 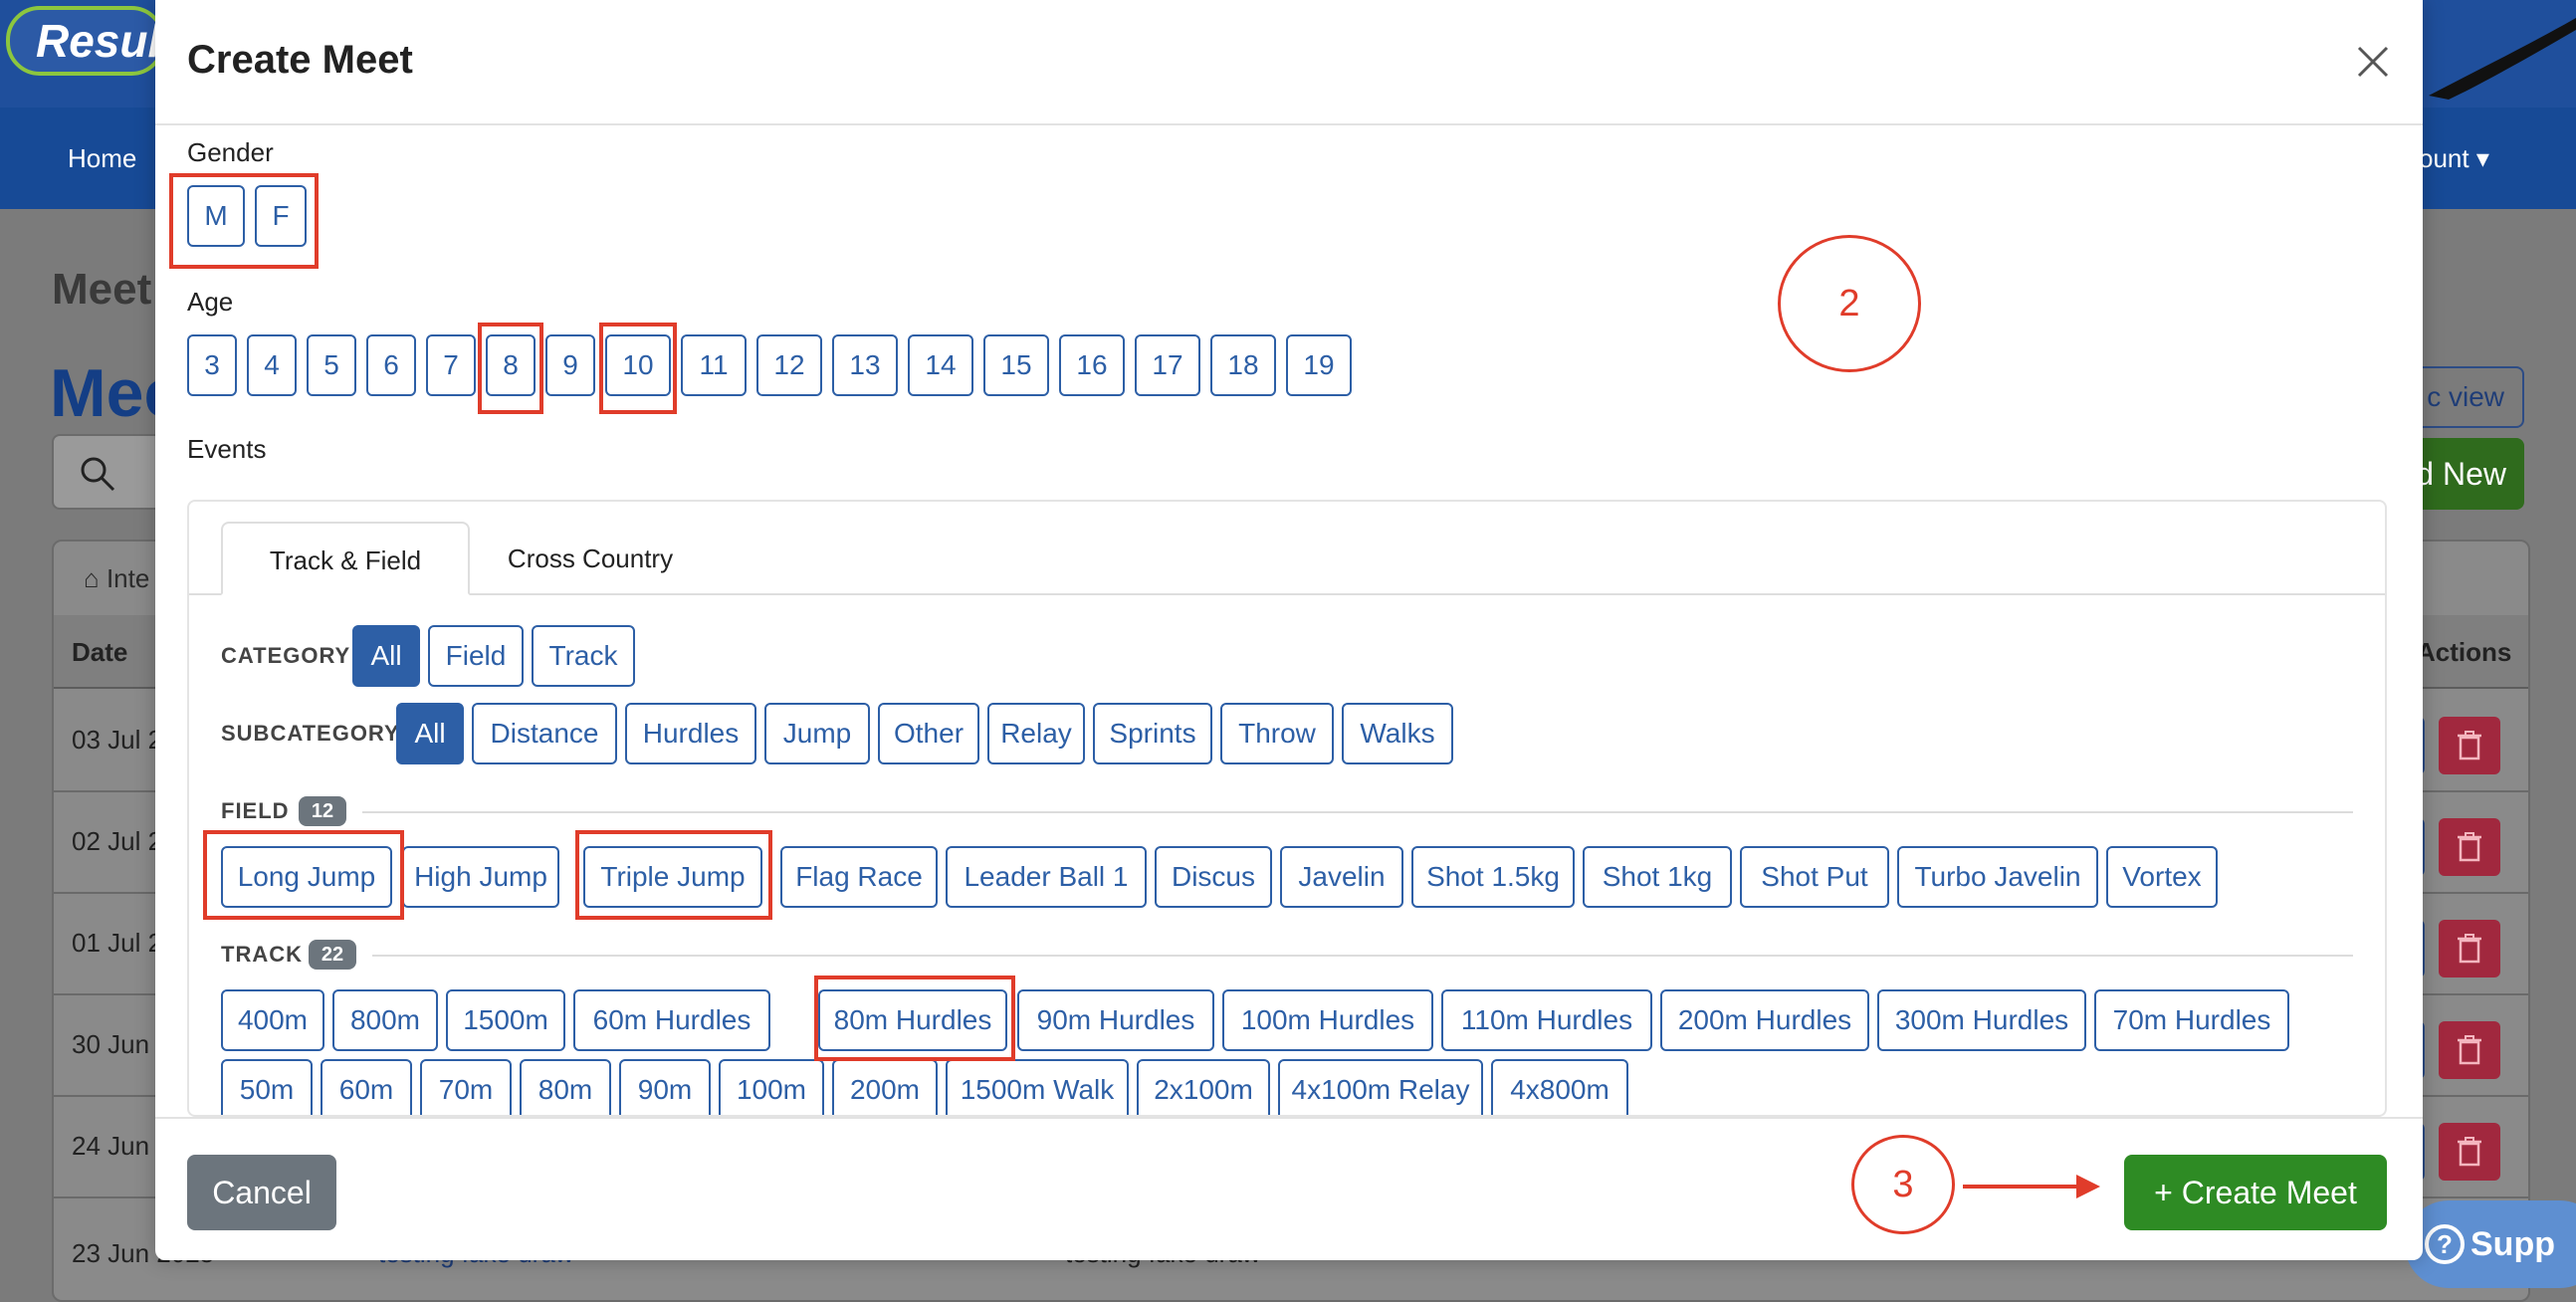 What do you see at coordinates (885, 1087) in the screenshot?
I see `event-200m: 200m` at bounding box center [885, 1087].